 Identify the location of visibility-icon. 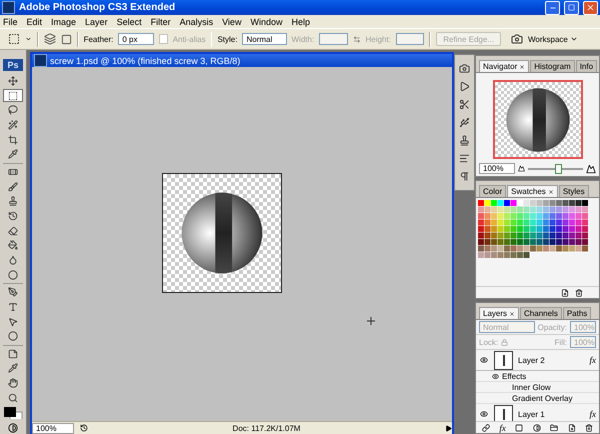
(495, 376).